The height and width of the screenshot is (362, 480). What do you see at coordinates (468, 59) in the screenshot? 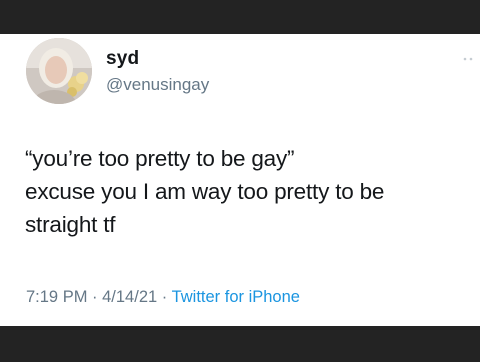
I see `more-icon` at bounding box center [468, 59].